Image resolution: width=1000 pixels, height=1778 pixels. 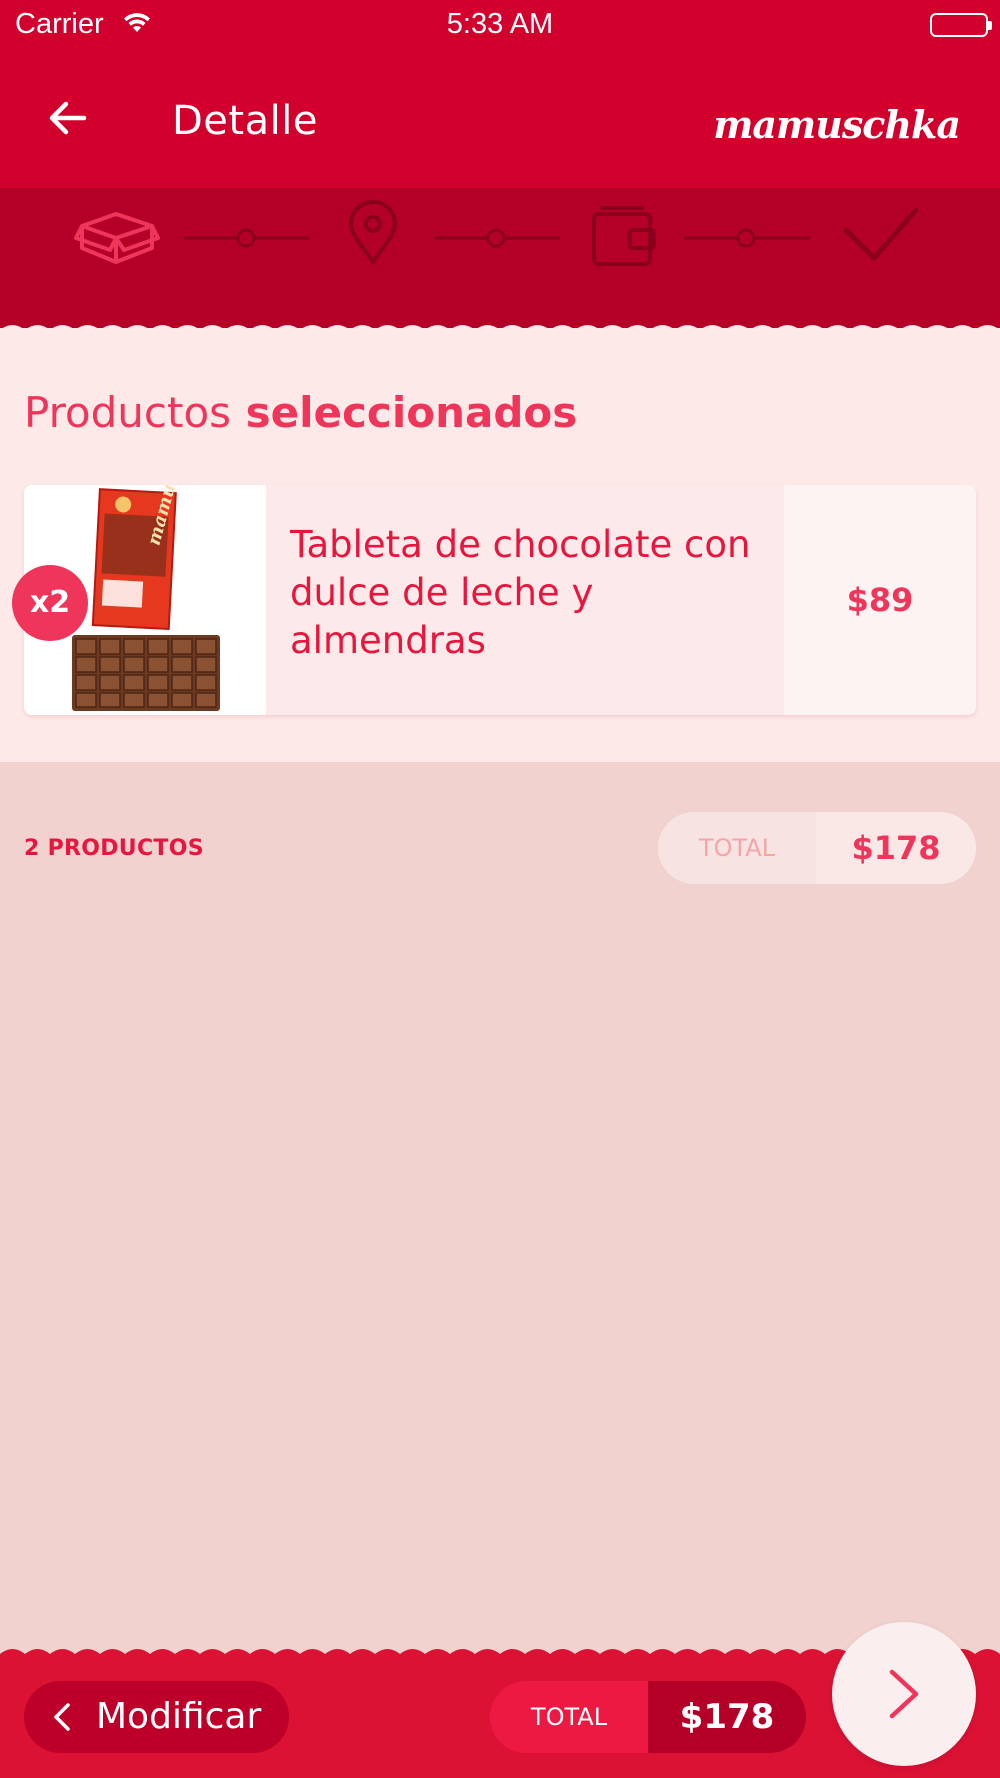 I want to click on quantity-badge: x2, so click(x=50, y=603).